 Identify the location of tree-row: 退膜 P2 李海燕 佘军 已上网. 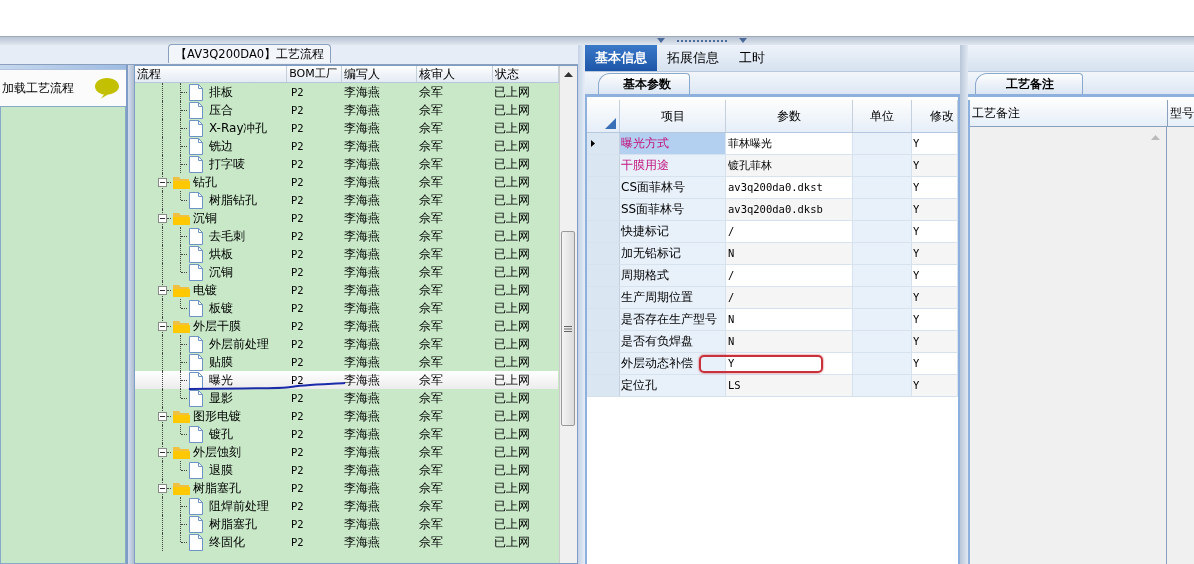
(346, 470).